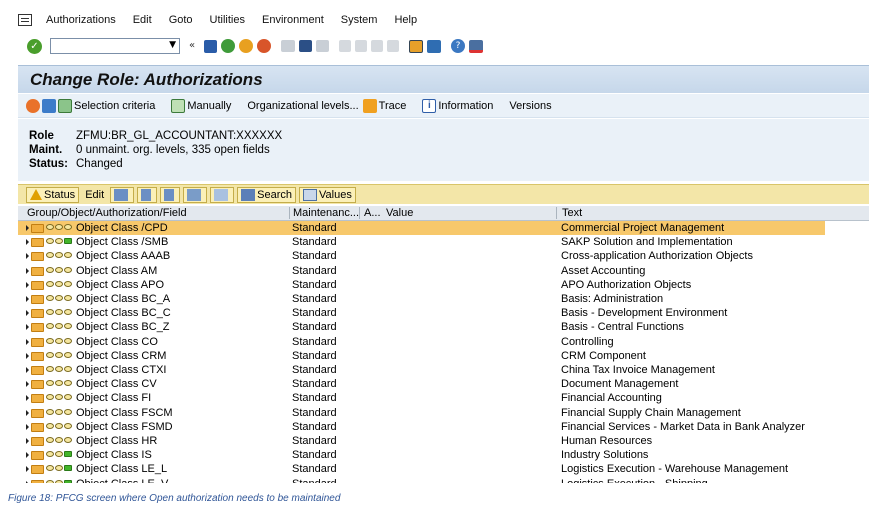 The width and height of the screenshot is (869, 518). I want to click on change-icon, so click(33, 105).